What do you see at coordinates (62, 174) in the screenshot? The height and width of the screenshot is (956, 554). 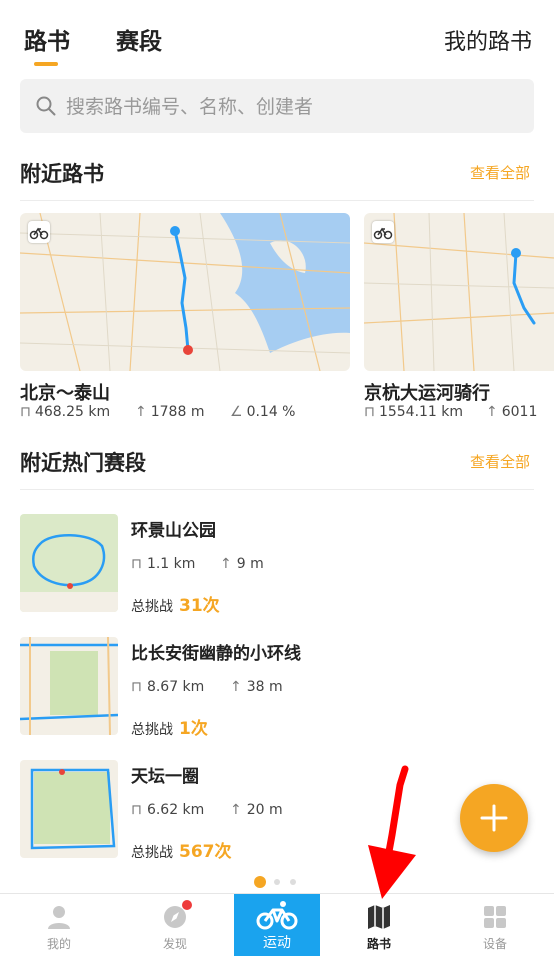 I see `nearby-routes-title: 附近路书` at bounding box center [62, 174].